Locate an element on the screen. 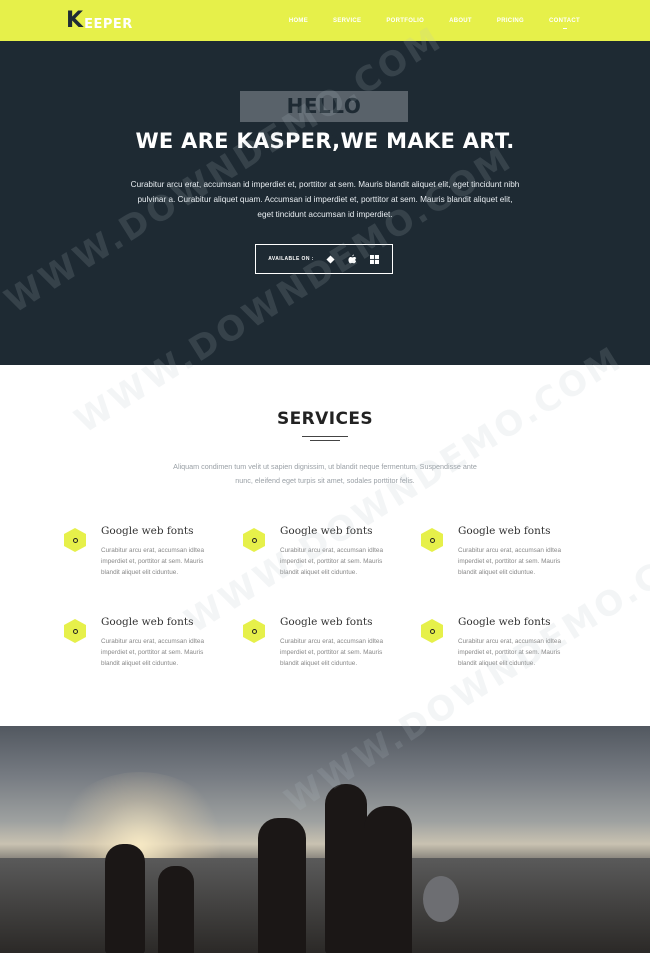 The width and height of the screenshot is (650, 953). nav-portfolio: PORTFOLIO is located at coordinates (405, 21).